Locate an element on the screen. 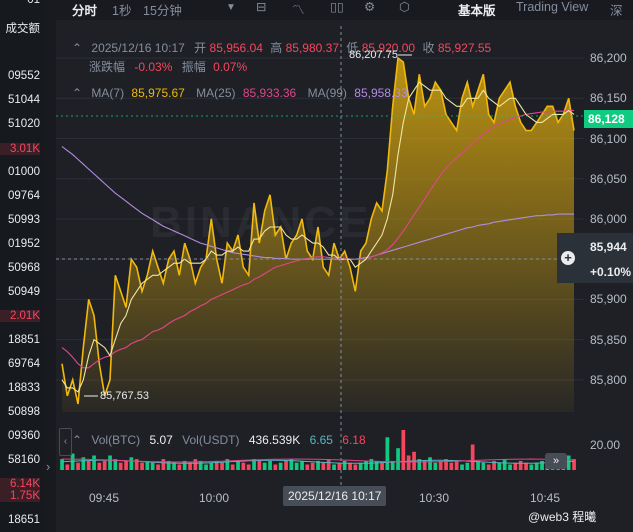  x-tick-label: 09:45 is located at coordinates (104, 498).